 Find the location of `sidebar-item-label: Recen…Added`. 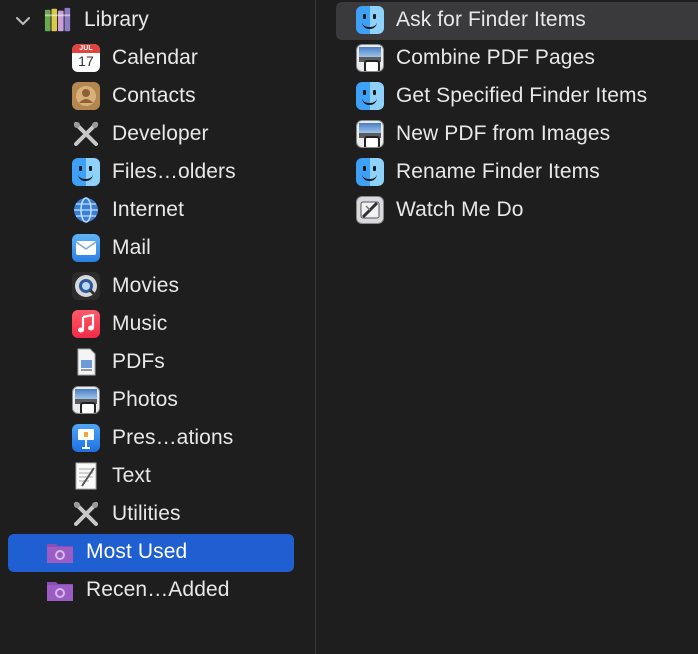

sidebar-item-label: Recen…Added is located at coordinates (158, 589).